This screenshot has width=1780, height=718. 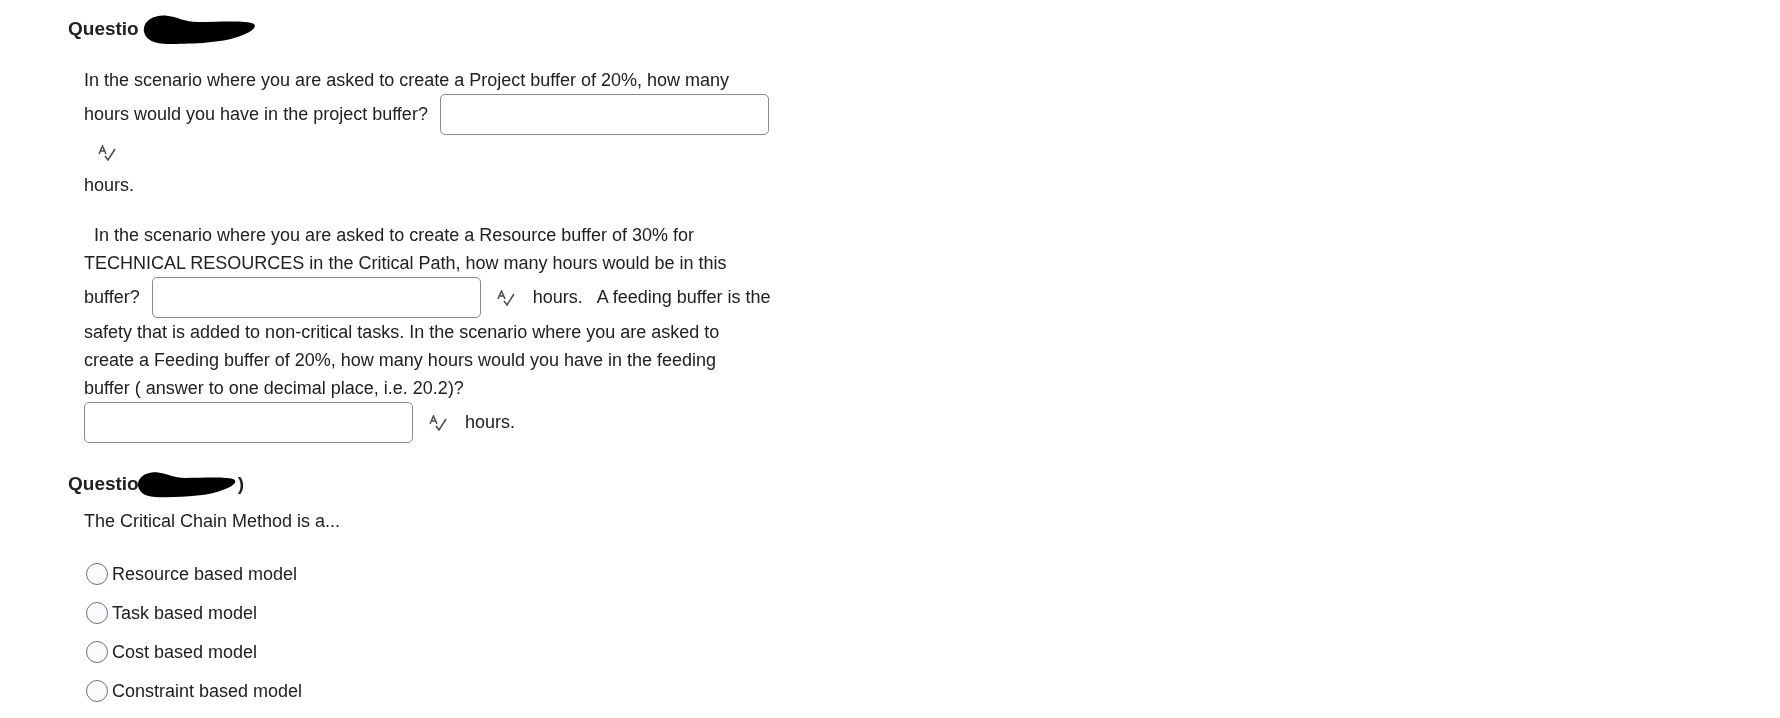 I want to click on question-text: TECHNICAL RESOURCES in the Critical Path, how many hours would be in this, so click(x=405, y=263).